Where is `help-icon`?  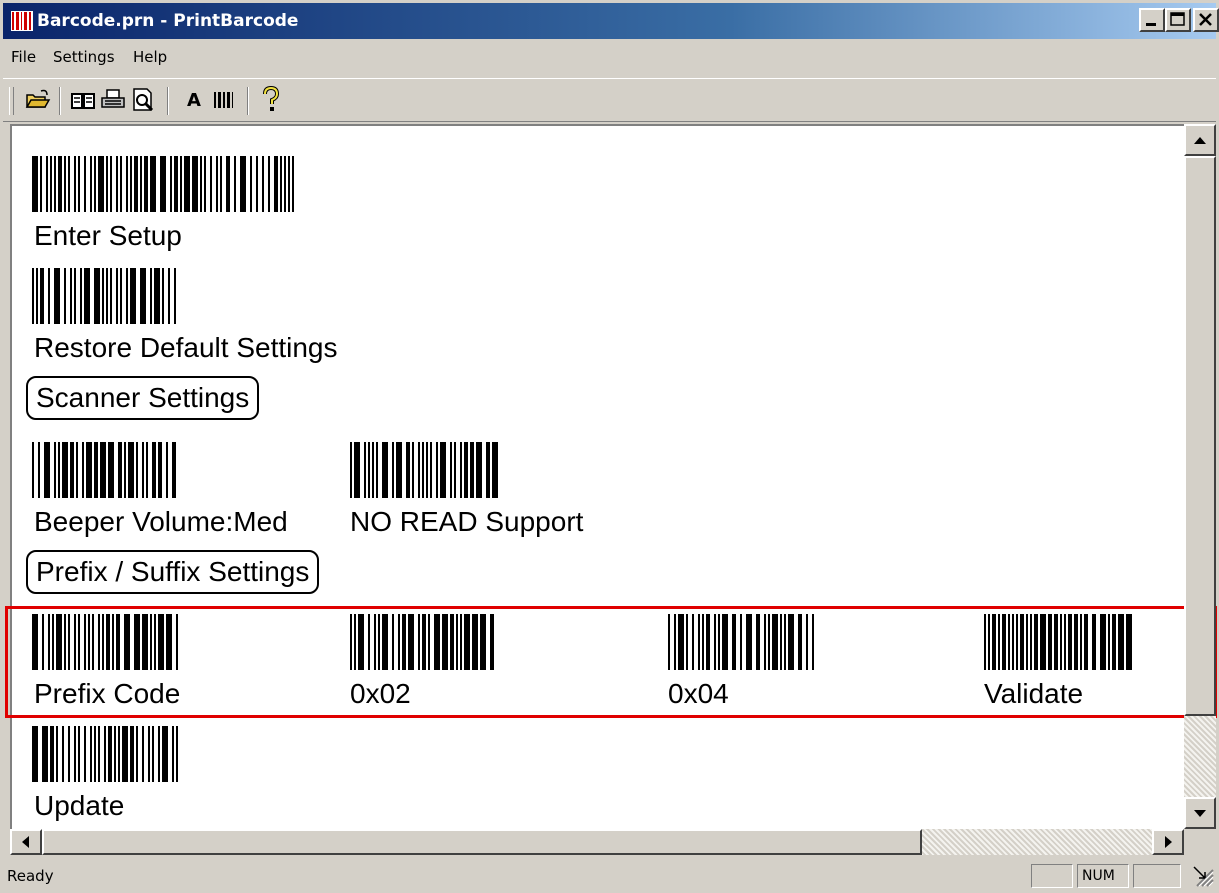 help-icon is located at coordinates (271, 98).